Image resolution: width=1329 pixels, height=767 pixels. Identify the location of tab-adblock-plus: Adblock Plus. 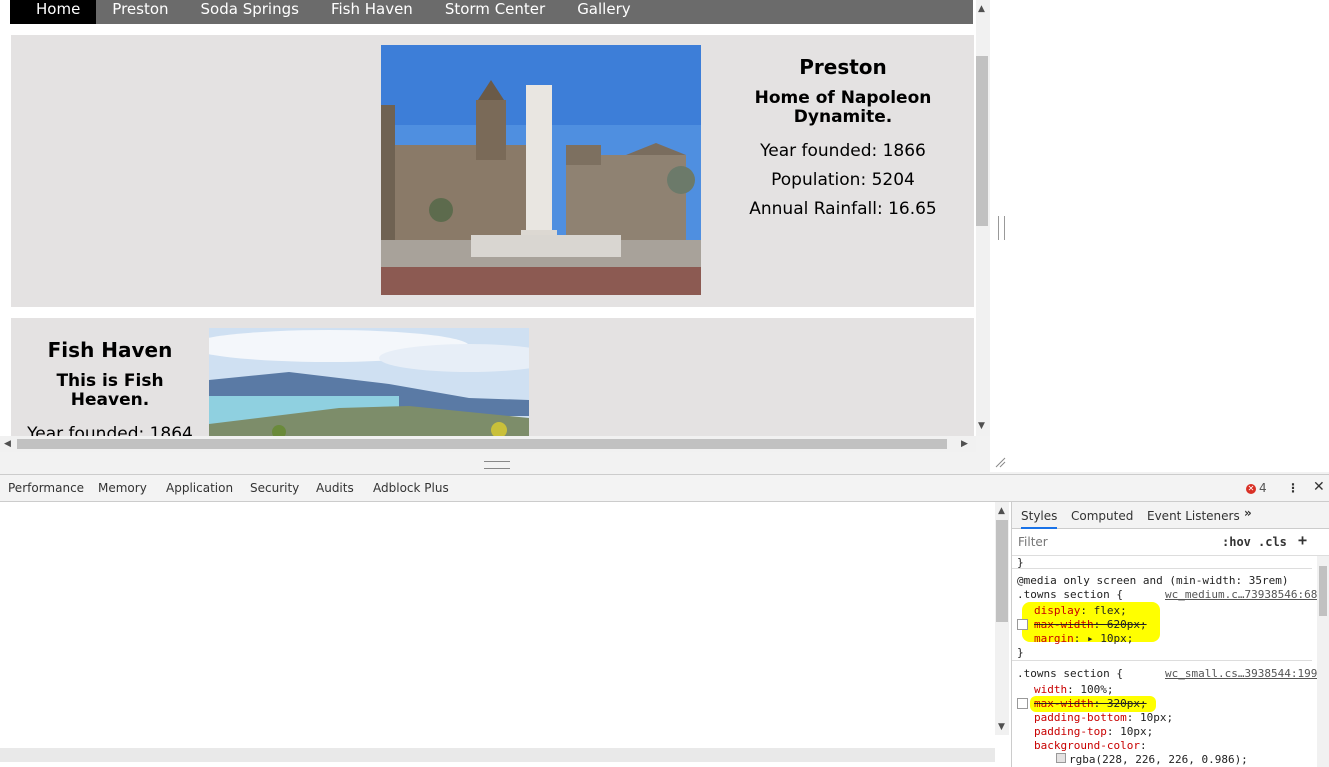
(411, 488).